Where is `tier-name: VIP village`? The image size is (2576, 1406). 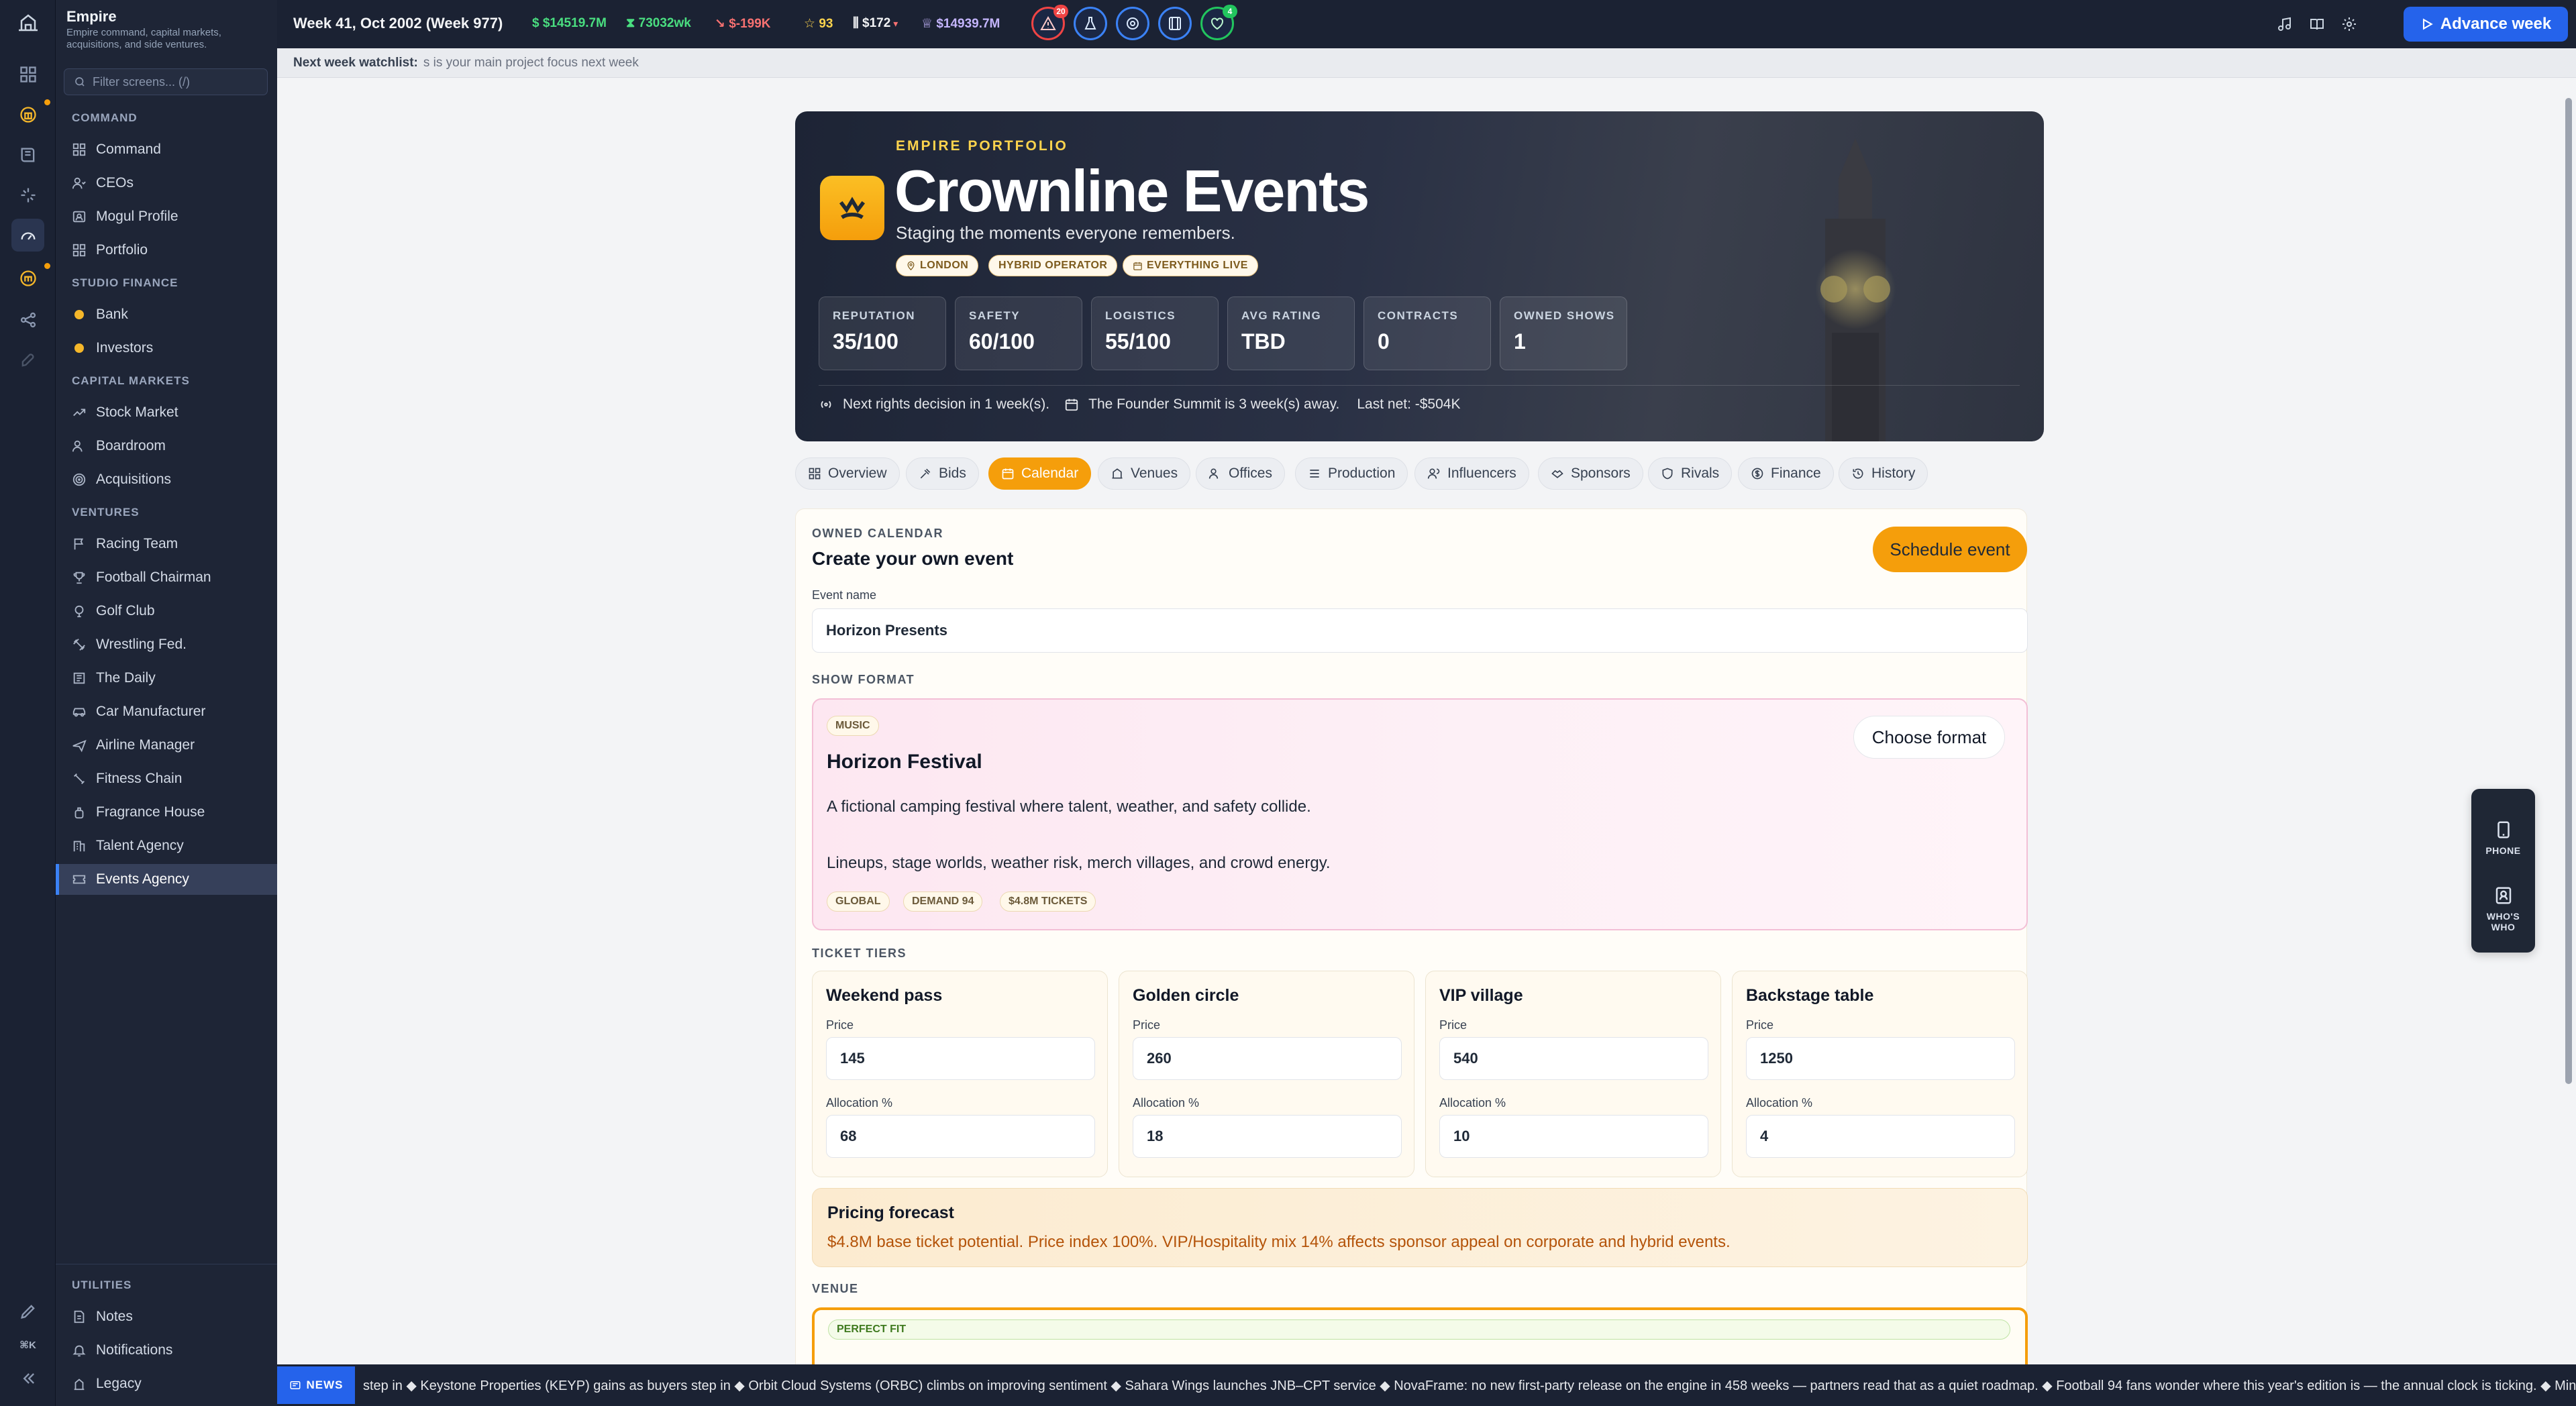 tier-name: VIP village is located at coordinates (1481, 995).